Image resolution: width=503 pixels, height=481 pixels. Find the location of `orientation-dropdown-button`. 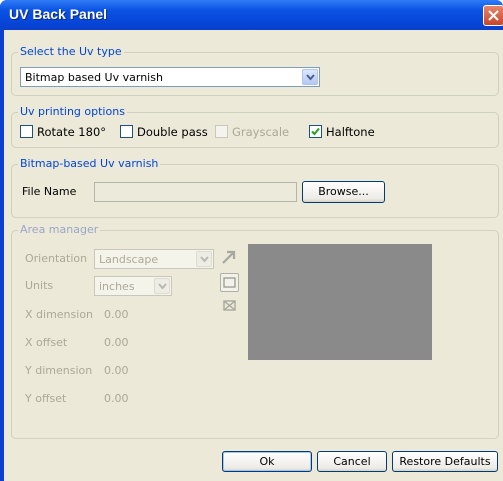

orientation-dropdown-button is located at coordinates (204, 259).